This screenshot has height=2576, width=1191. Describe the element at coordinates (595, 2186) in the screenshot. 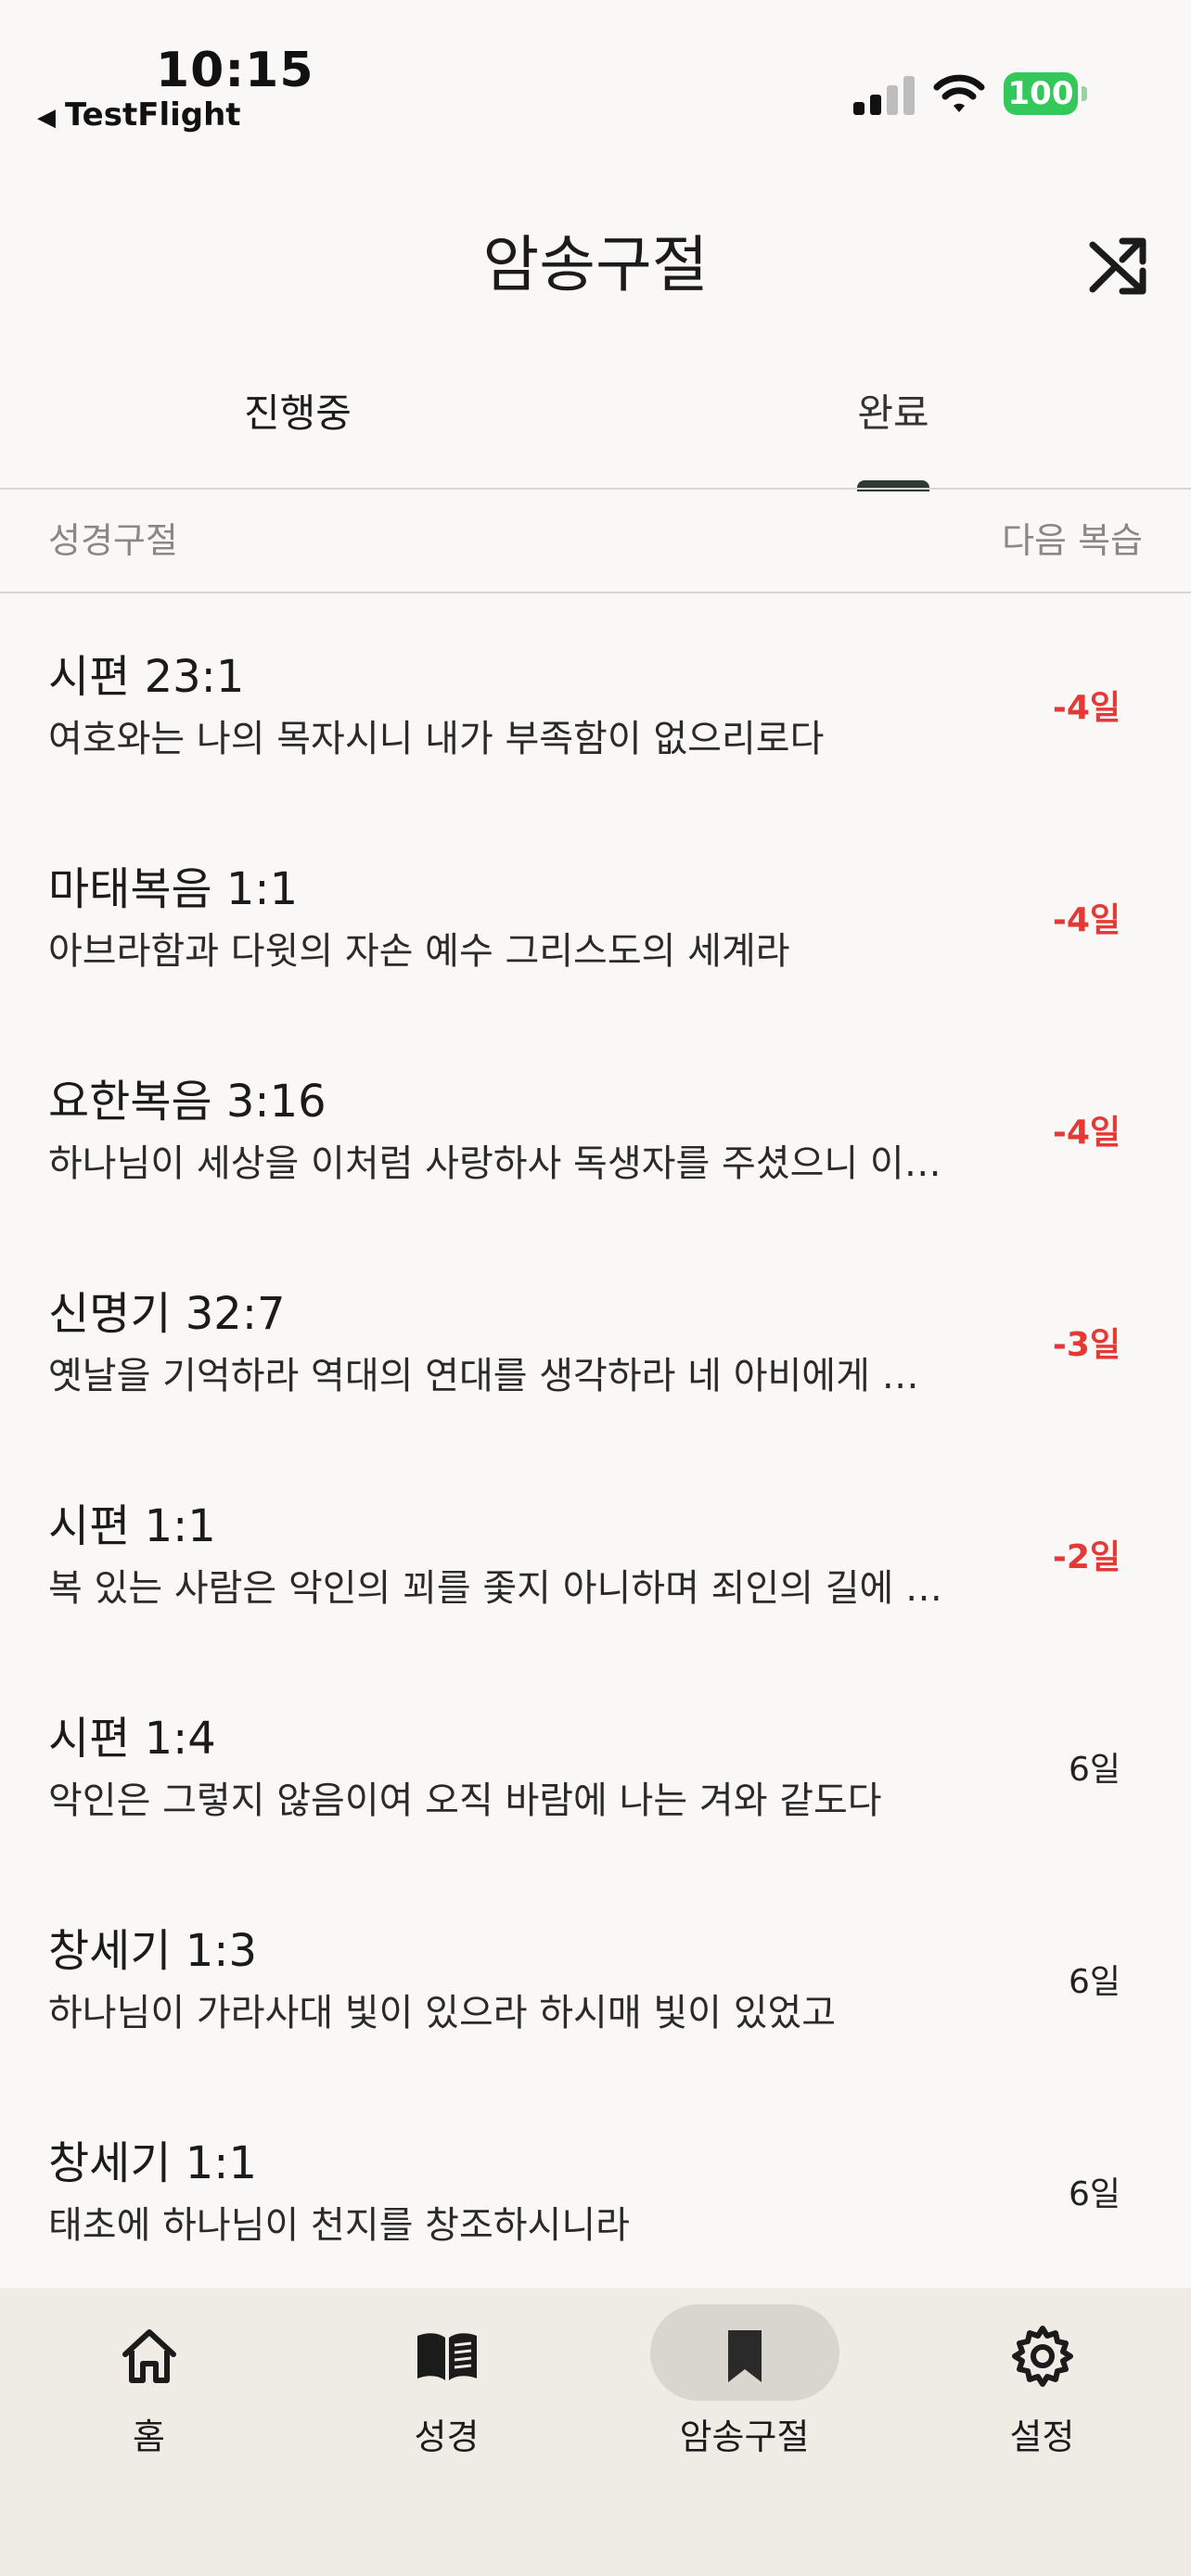

I see `list-item: 창세기 1:1 태초에 하나님이 천지를 창조하시니라 6일` at that location.